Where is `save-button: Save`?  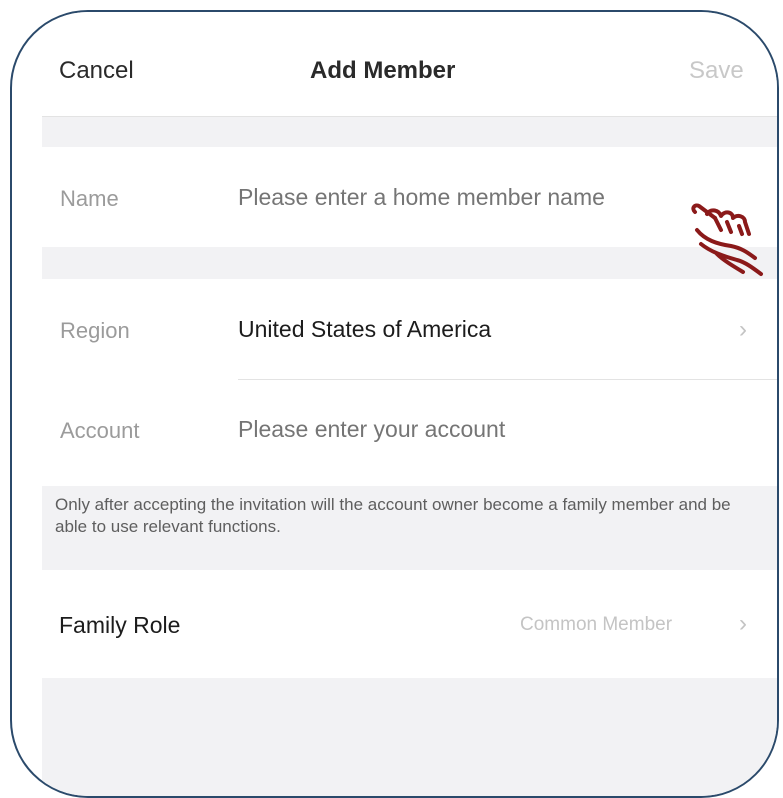
save-button: Save is located at coordinates (716, 71).